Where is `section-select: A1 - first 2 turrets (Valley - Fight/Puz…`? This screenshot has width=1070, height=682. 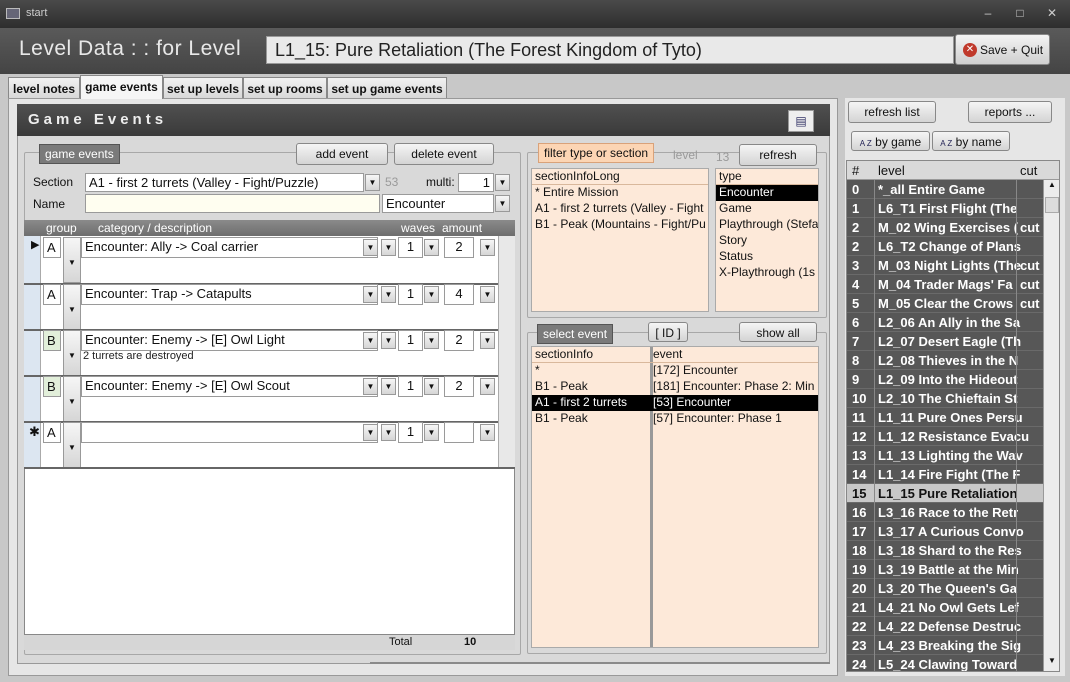
section-select: A1 - first 2 turrets (Valley - Fight/Puz… is located at coordinates (224, 182).